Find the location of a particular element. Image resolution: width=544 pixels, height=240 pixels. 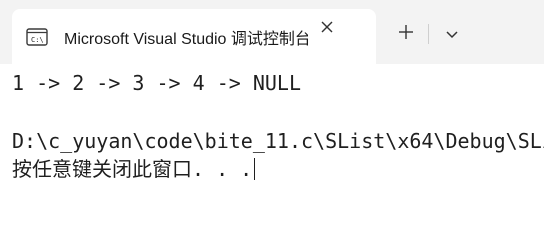

plus-icon is located at coordinates (406, 34).